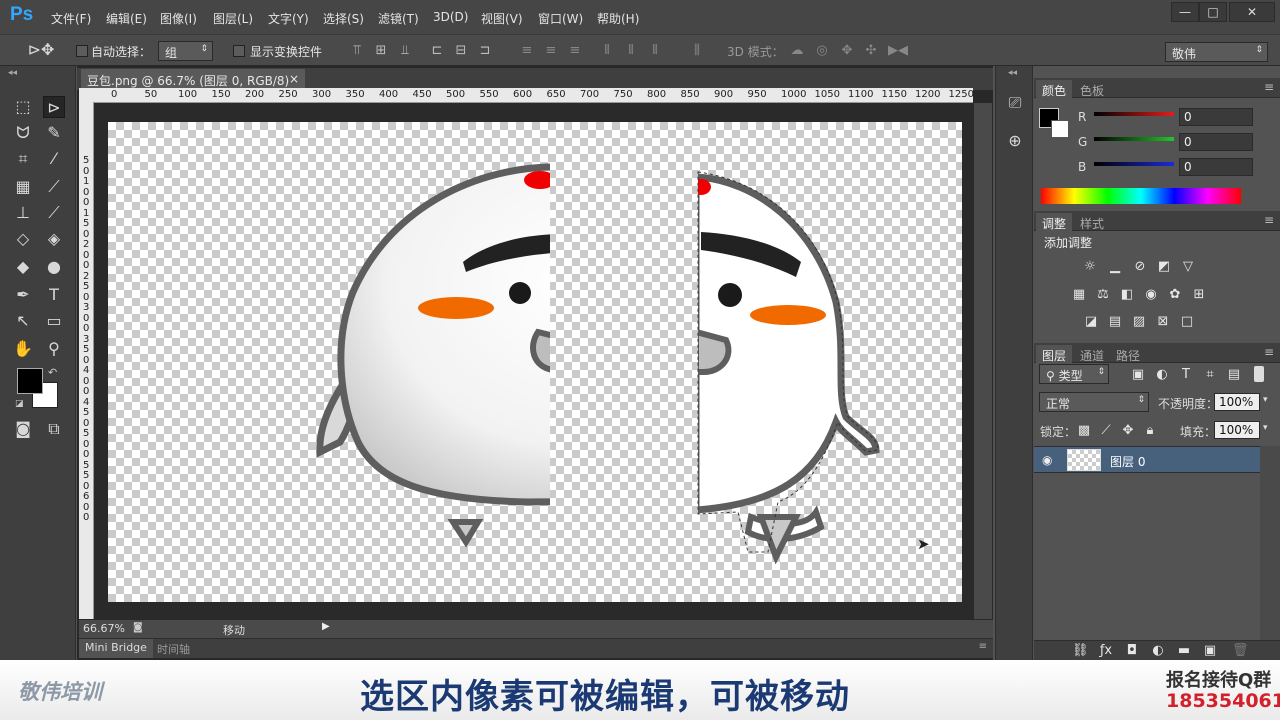 This screenshot has height=720, width=1280. Describe the element at coordinates (54, 349) in the screenshot. I see `zoom-tool-icon: ⚲` at that location.